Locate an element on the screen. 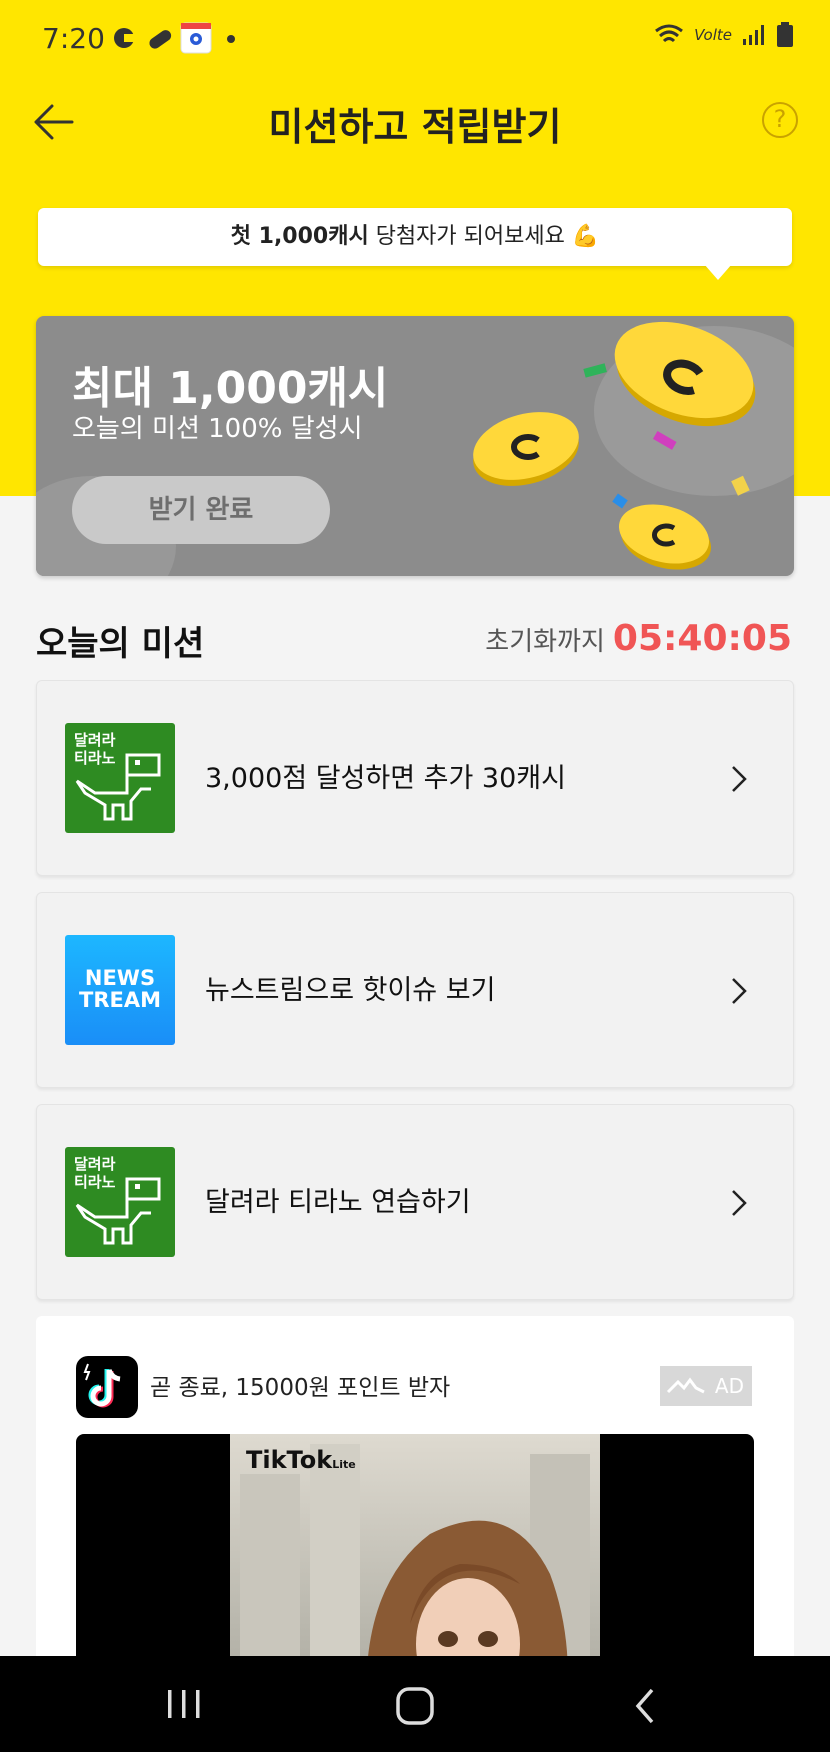  mission-card: NEWS TREAM 뉴스트림으로 핫이슈 보기 is located at coordinates (415, 990).